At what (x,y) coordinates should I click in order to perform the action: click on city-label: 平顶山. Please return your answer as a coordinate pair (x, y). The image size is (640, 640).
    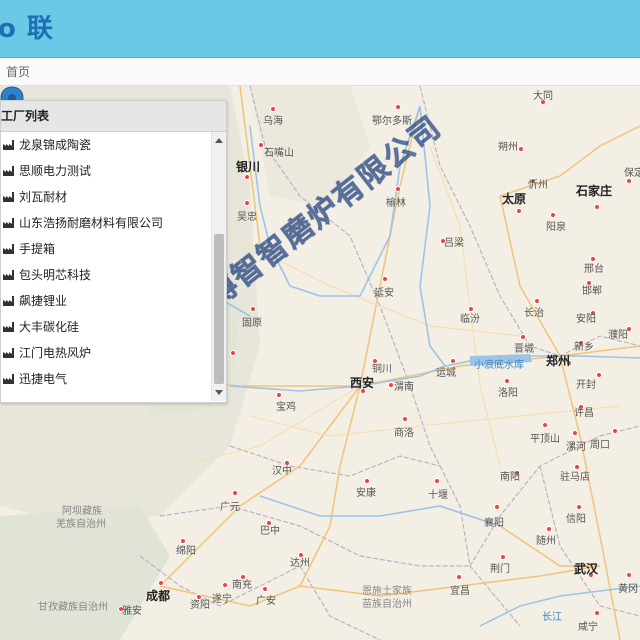
    Looking at the image, I should click on (545, 439).